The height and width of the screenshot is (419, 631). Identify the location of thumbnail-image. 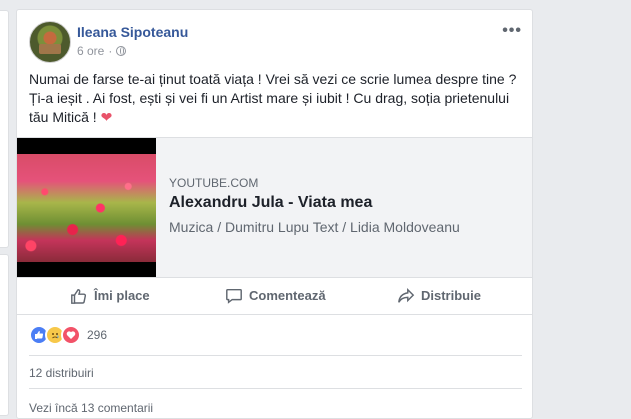
(86, 208).